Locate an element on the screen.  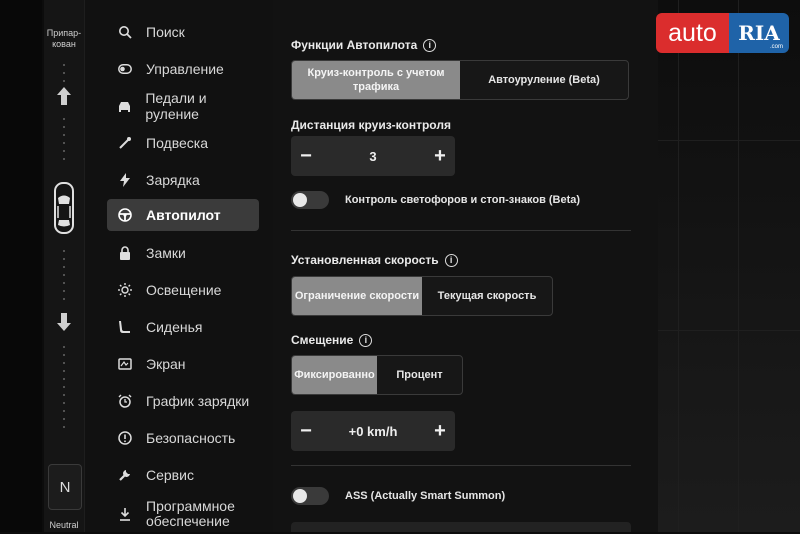
traffic-lights-label: Контроль светофоров и стоп-знаков (Beta) is located at coordinates (463, 200).